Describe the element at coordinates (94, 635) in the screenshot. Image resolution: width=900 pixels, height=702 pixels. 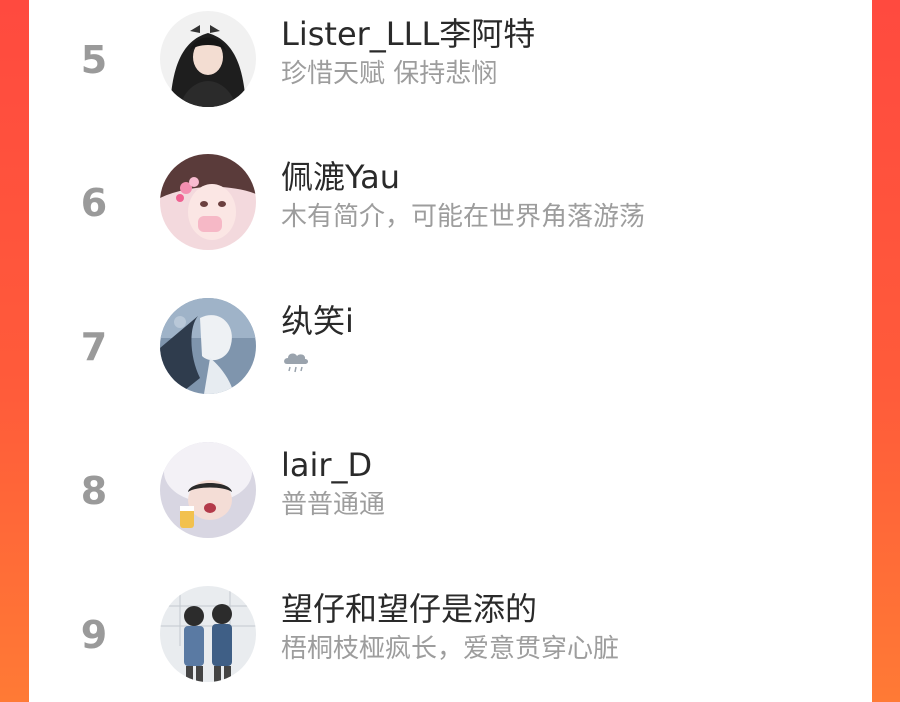
I see `rank-number: 9` at that location.